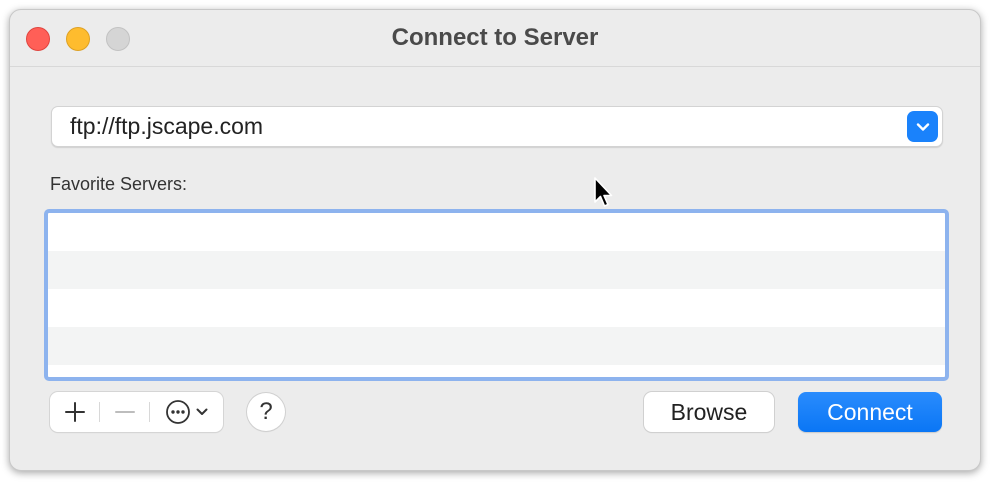  I want to click on title-bar: Connect to Server, so click(495, 38).